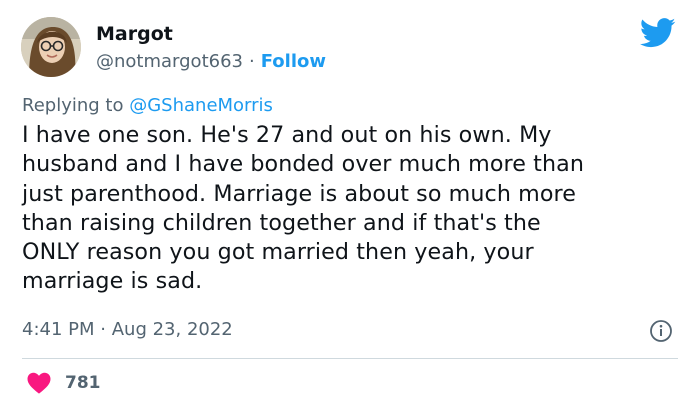  Describe the element at coordinates (58, 329) in the screenshot. I see `tweet-time: 4:41 PM` at that location.